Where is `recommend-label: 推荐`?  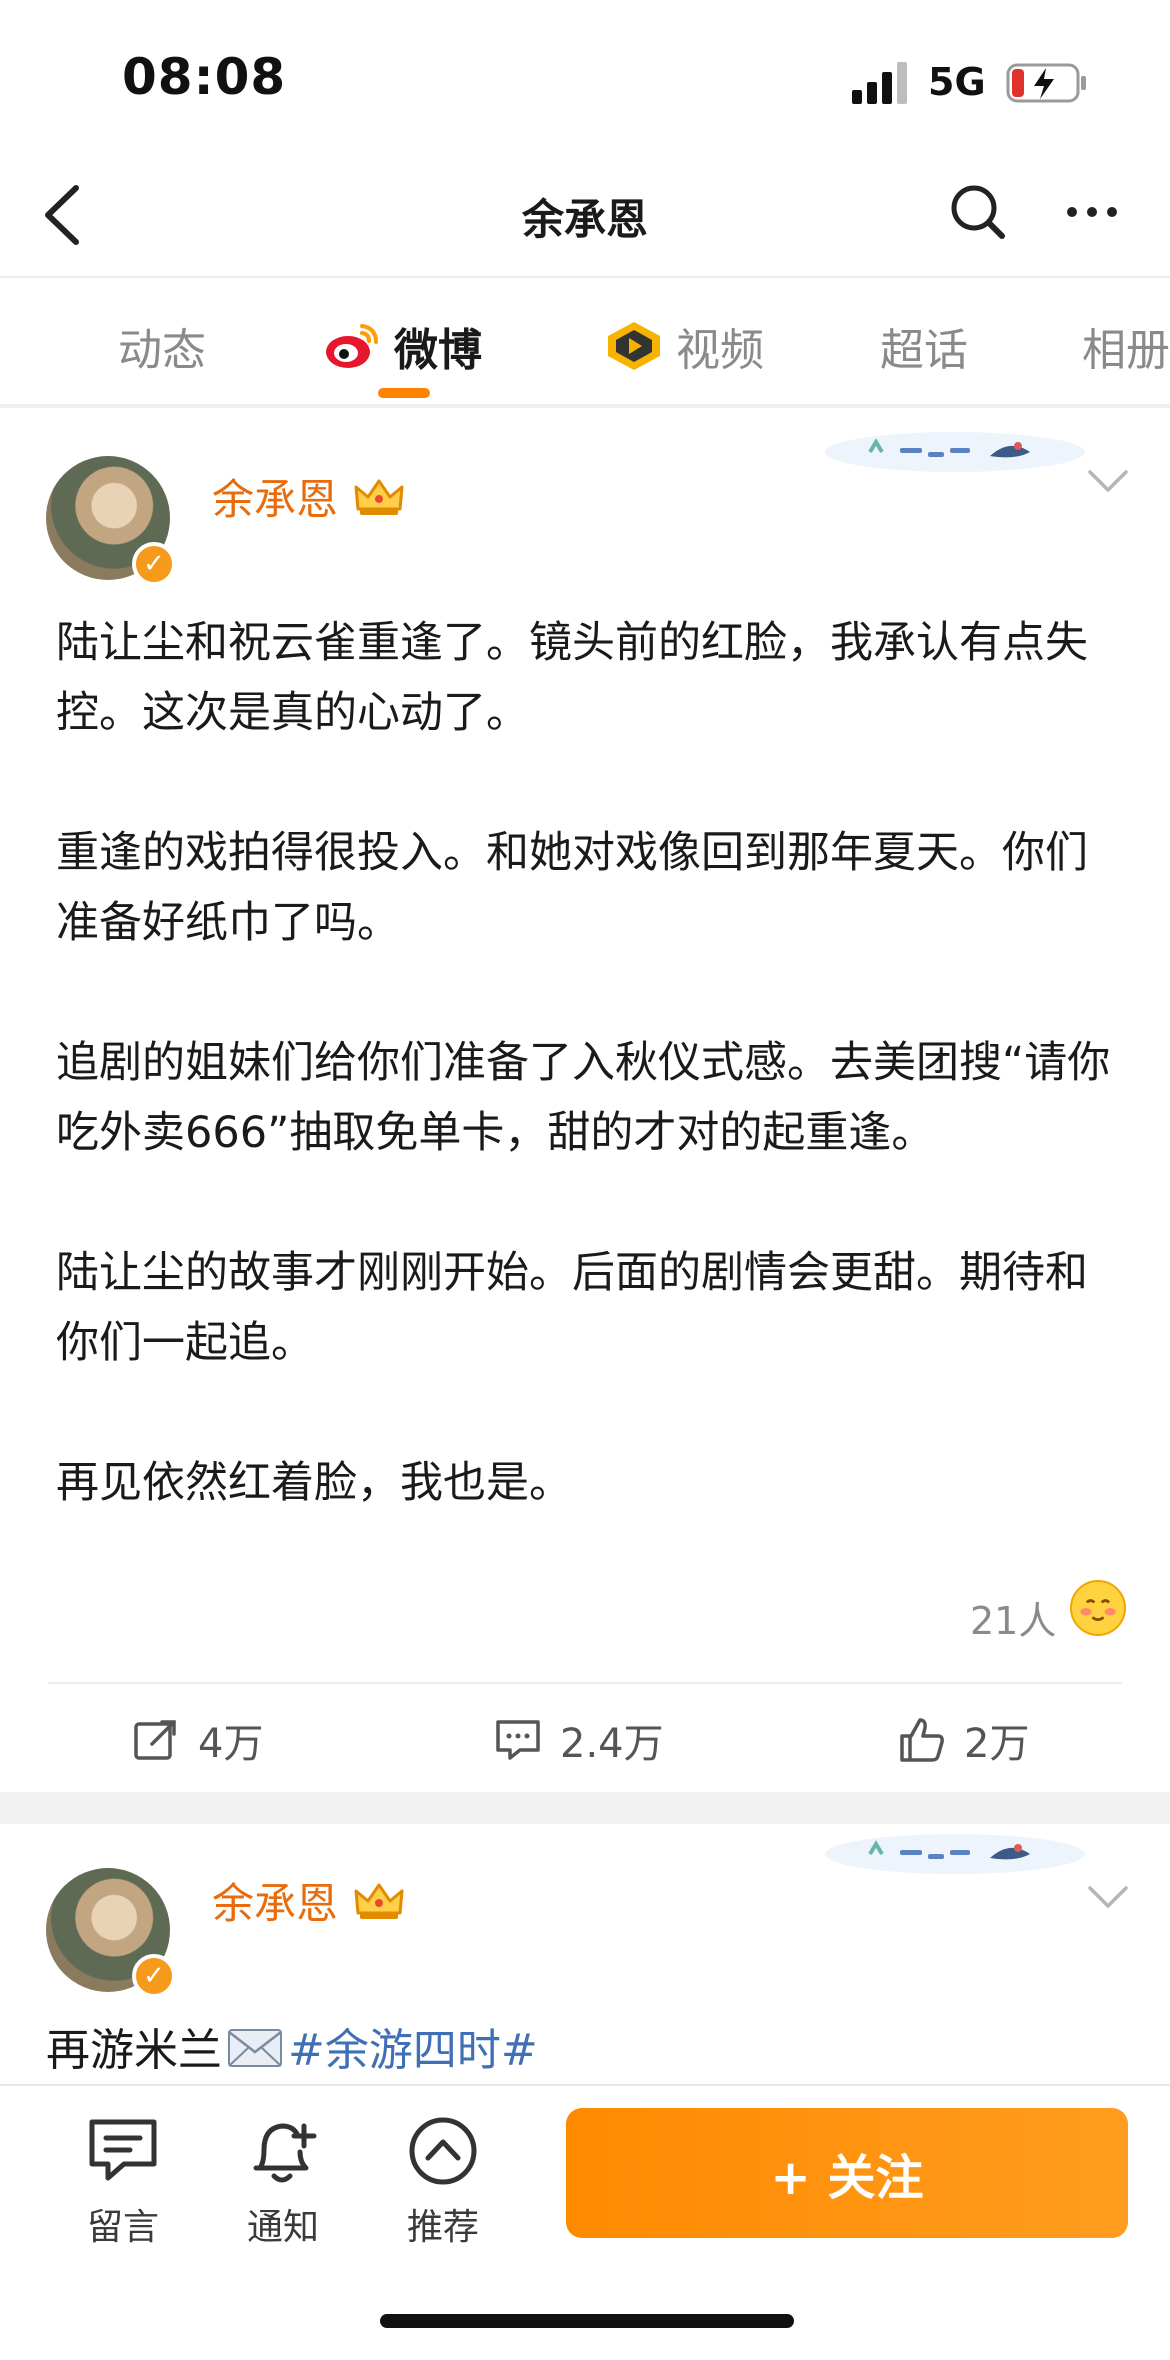 recommend-label: 推荐 is located at coordinates (442, 2227).